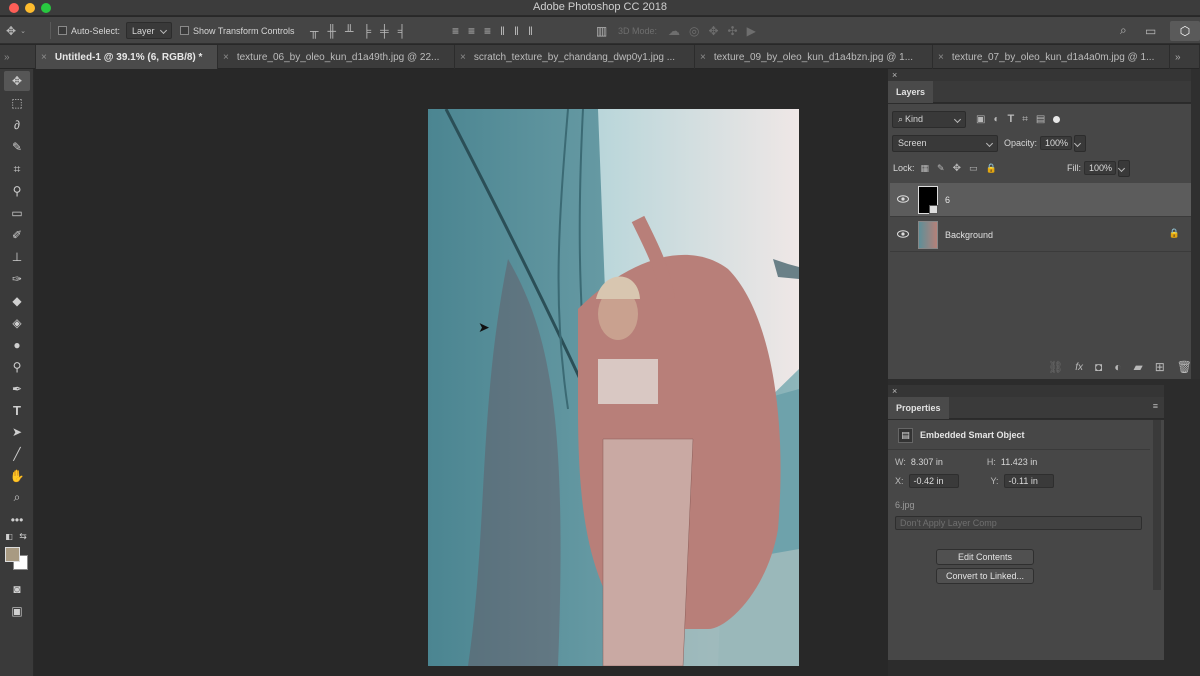  I want to click on dodge-tool-icon: ⚲, so click(17, 367).